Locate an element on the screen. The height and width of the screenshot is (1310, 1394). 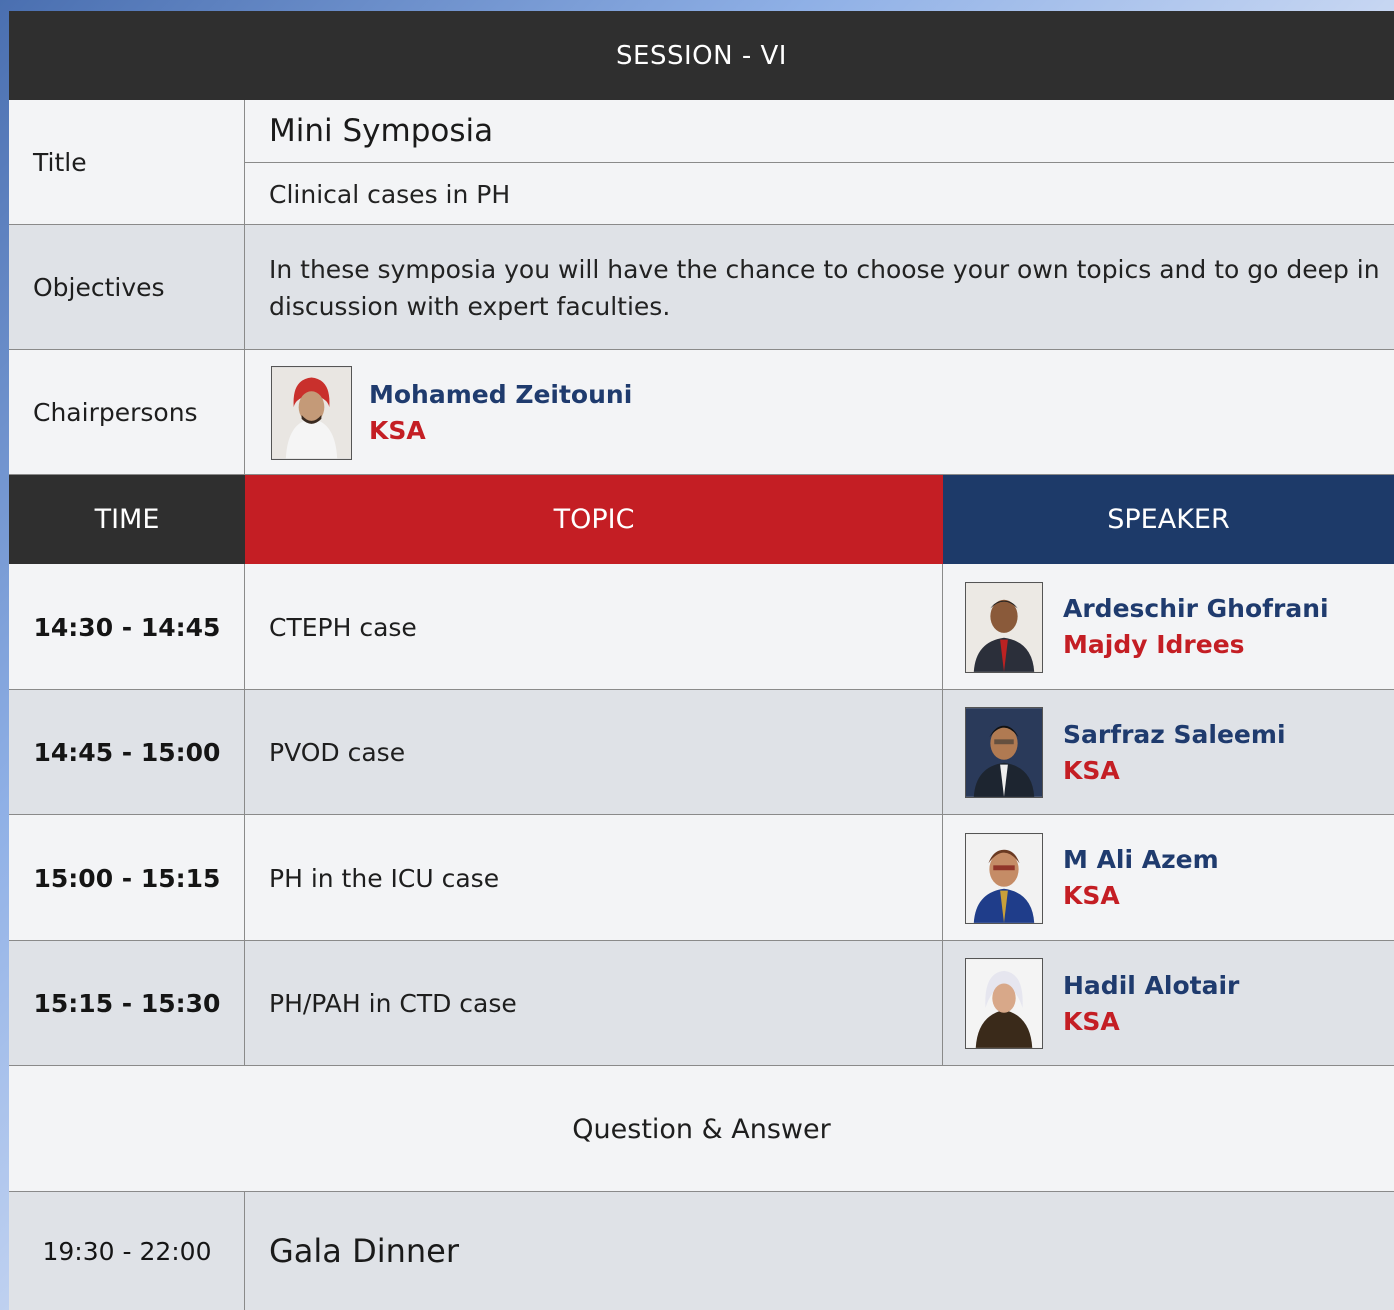
title-row: Title Mini Symposia Clinical cases in PH is located at coordinates (701, 162).